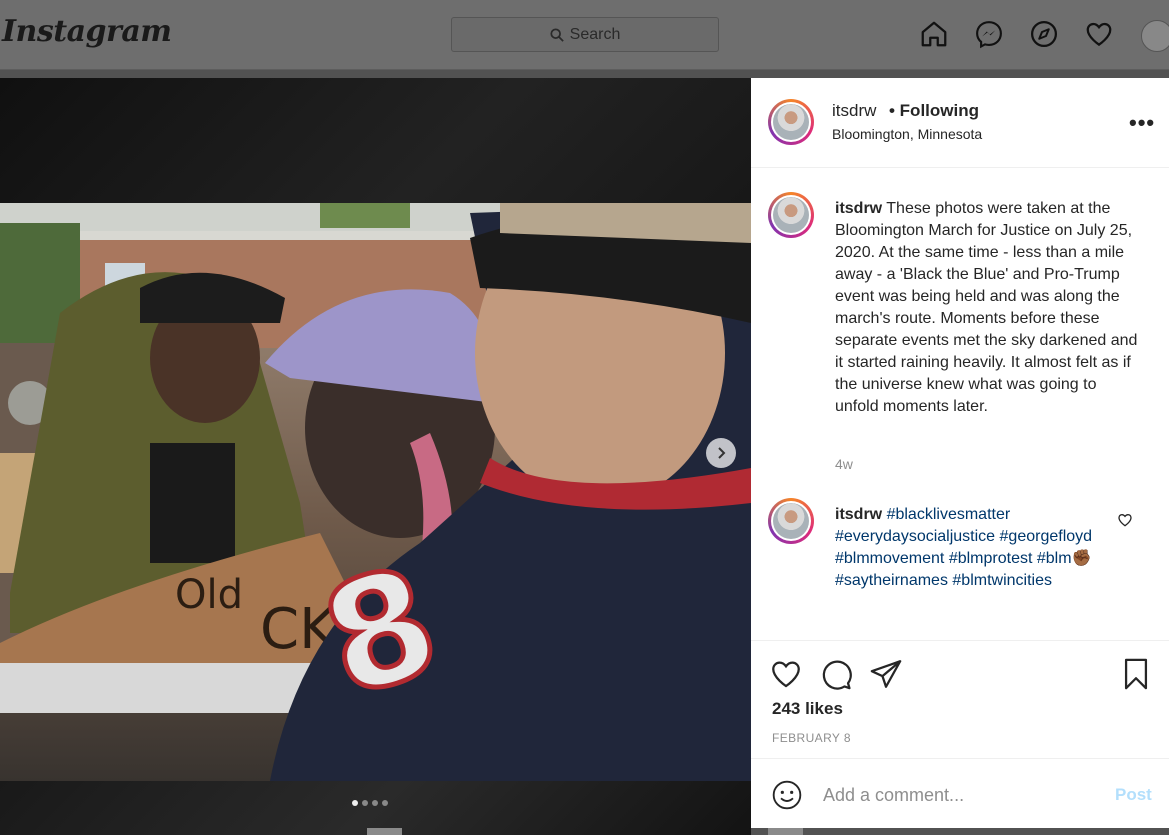 This screenshot has width=1169, height=835. I want to click on likes-count: 243 likes, so click(807, 709).